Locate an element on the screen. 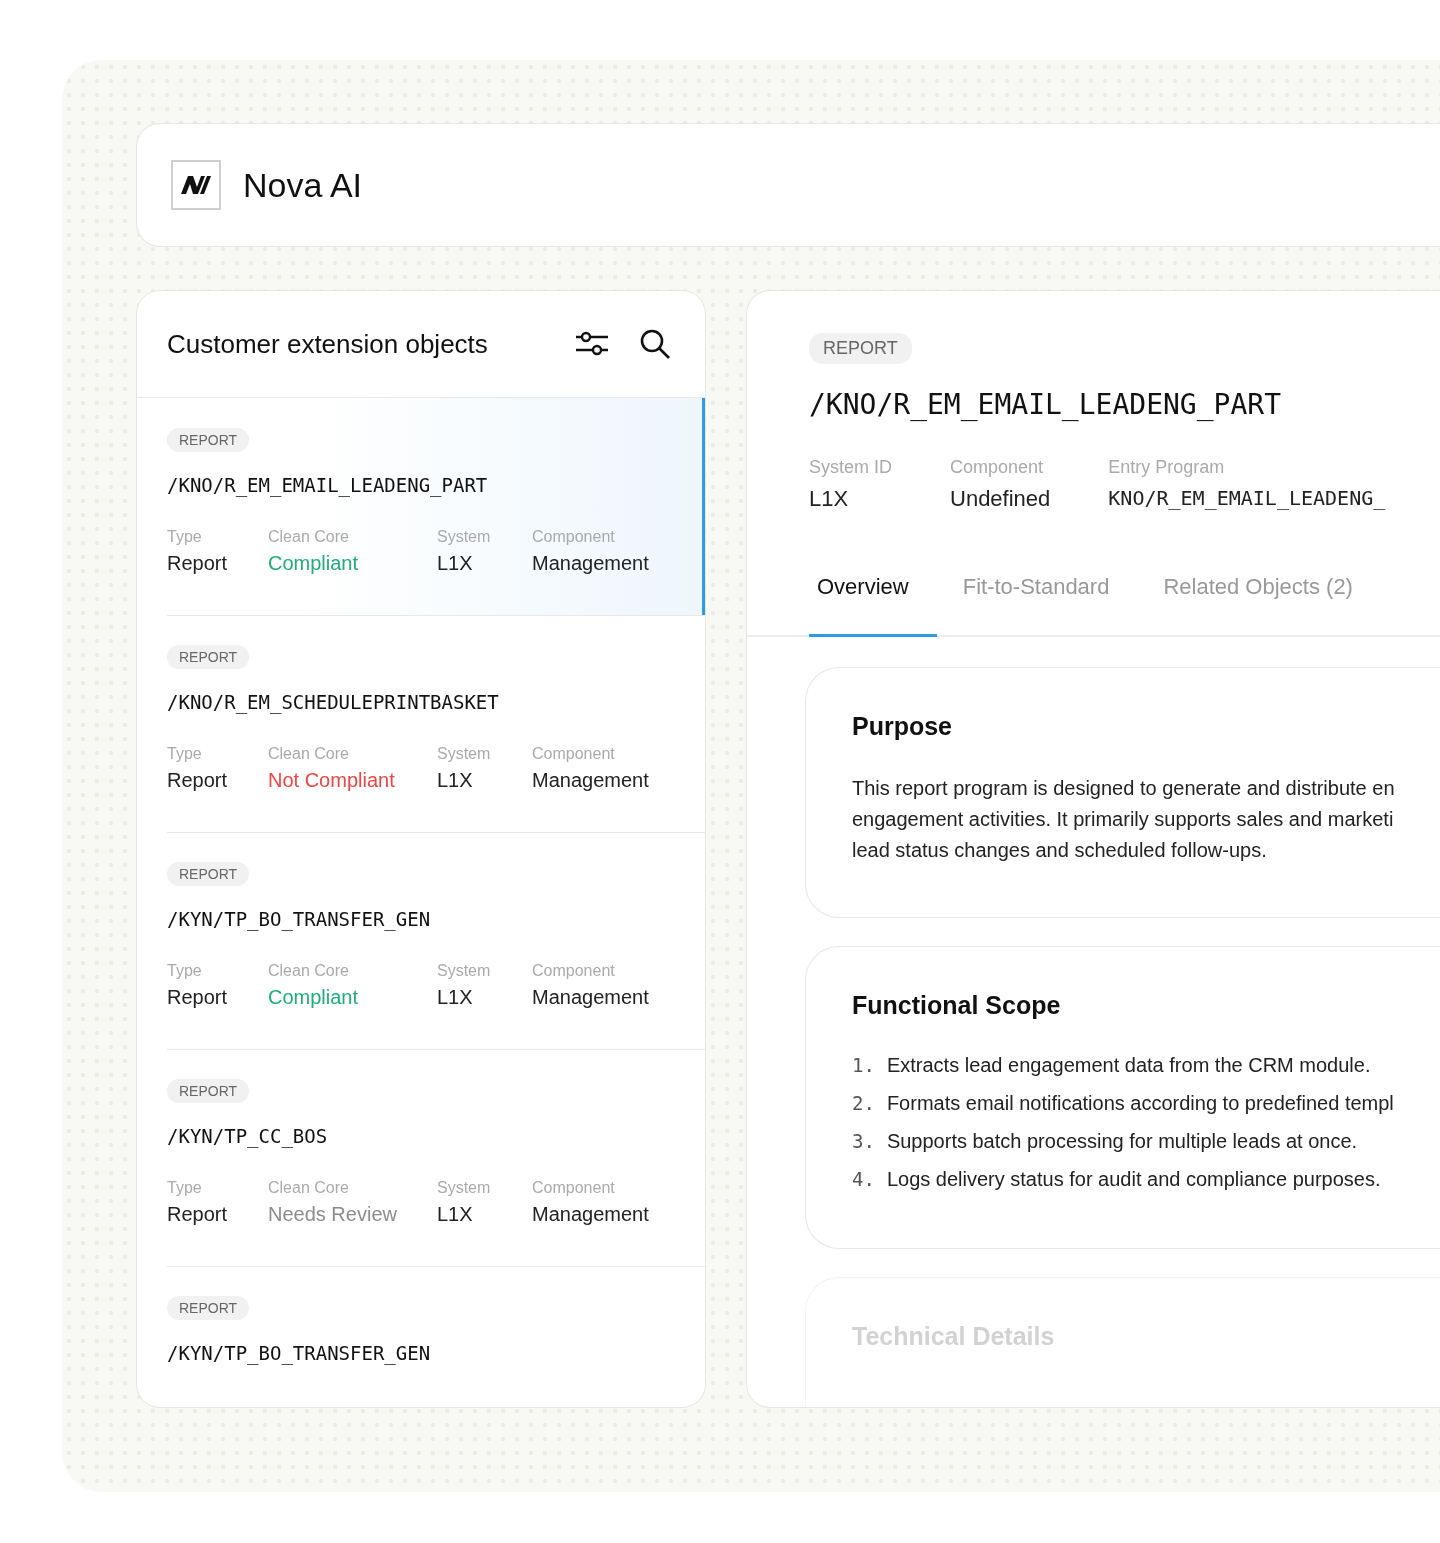 This screenshot has height=1543, width=1440. meta-value: KNO/R_EM_EMAIL_LEADENG_ is located at coordinates (1247, 498).